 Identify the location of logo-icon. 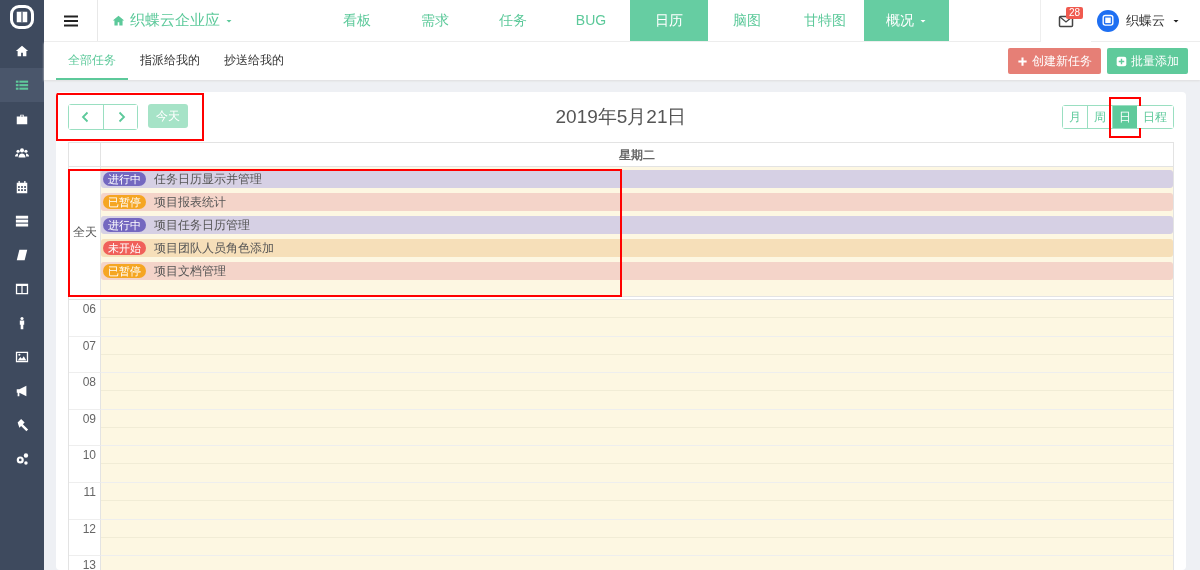
(22, 17).